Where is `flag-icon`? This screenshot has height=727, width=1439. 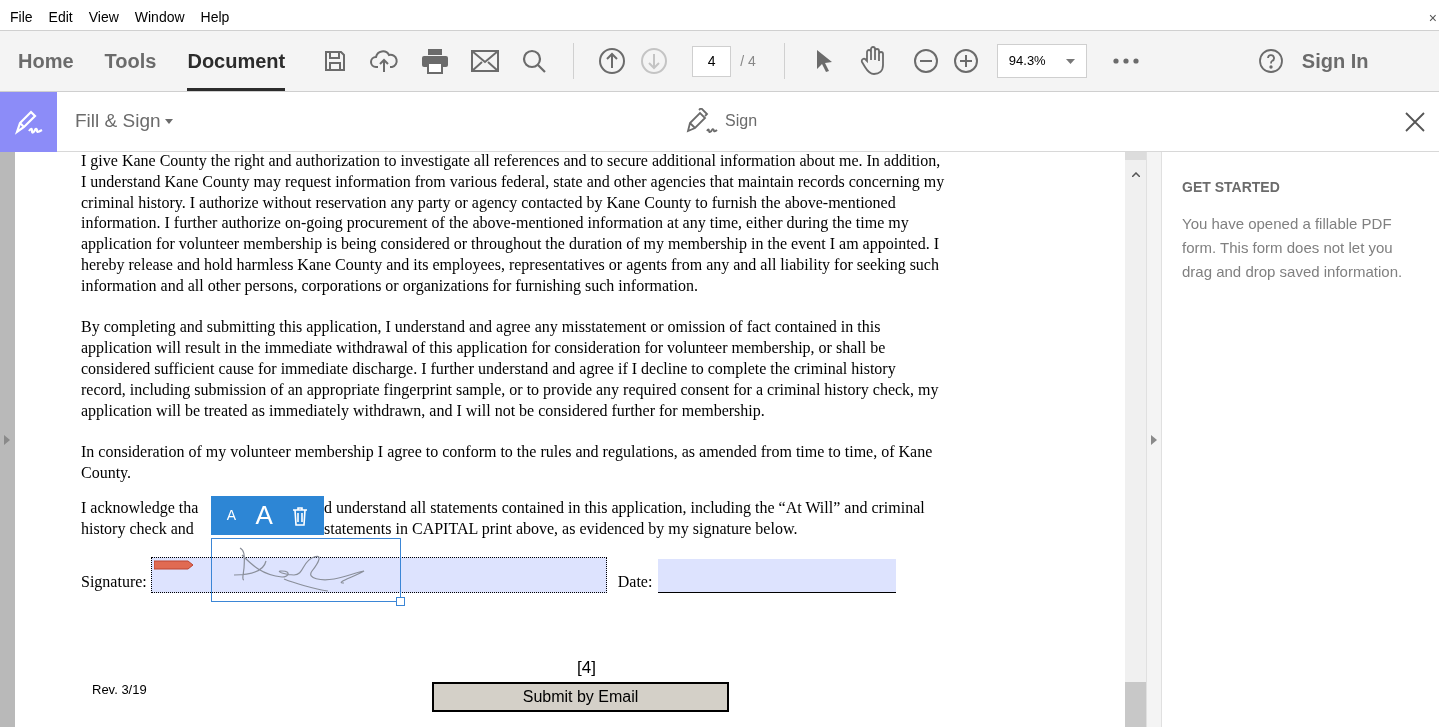
flag-icon is located at coordinates (173, 565).